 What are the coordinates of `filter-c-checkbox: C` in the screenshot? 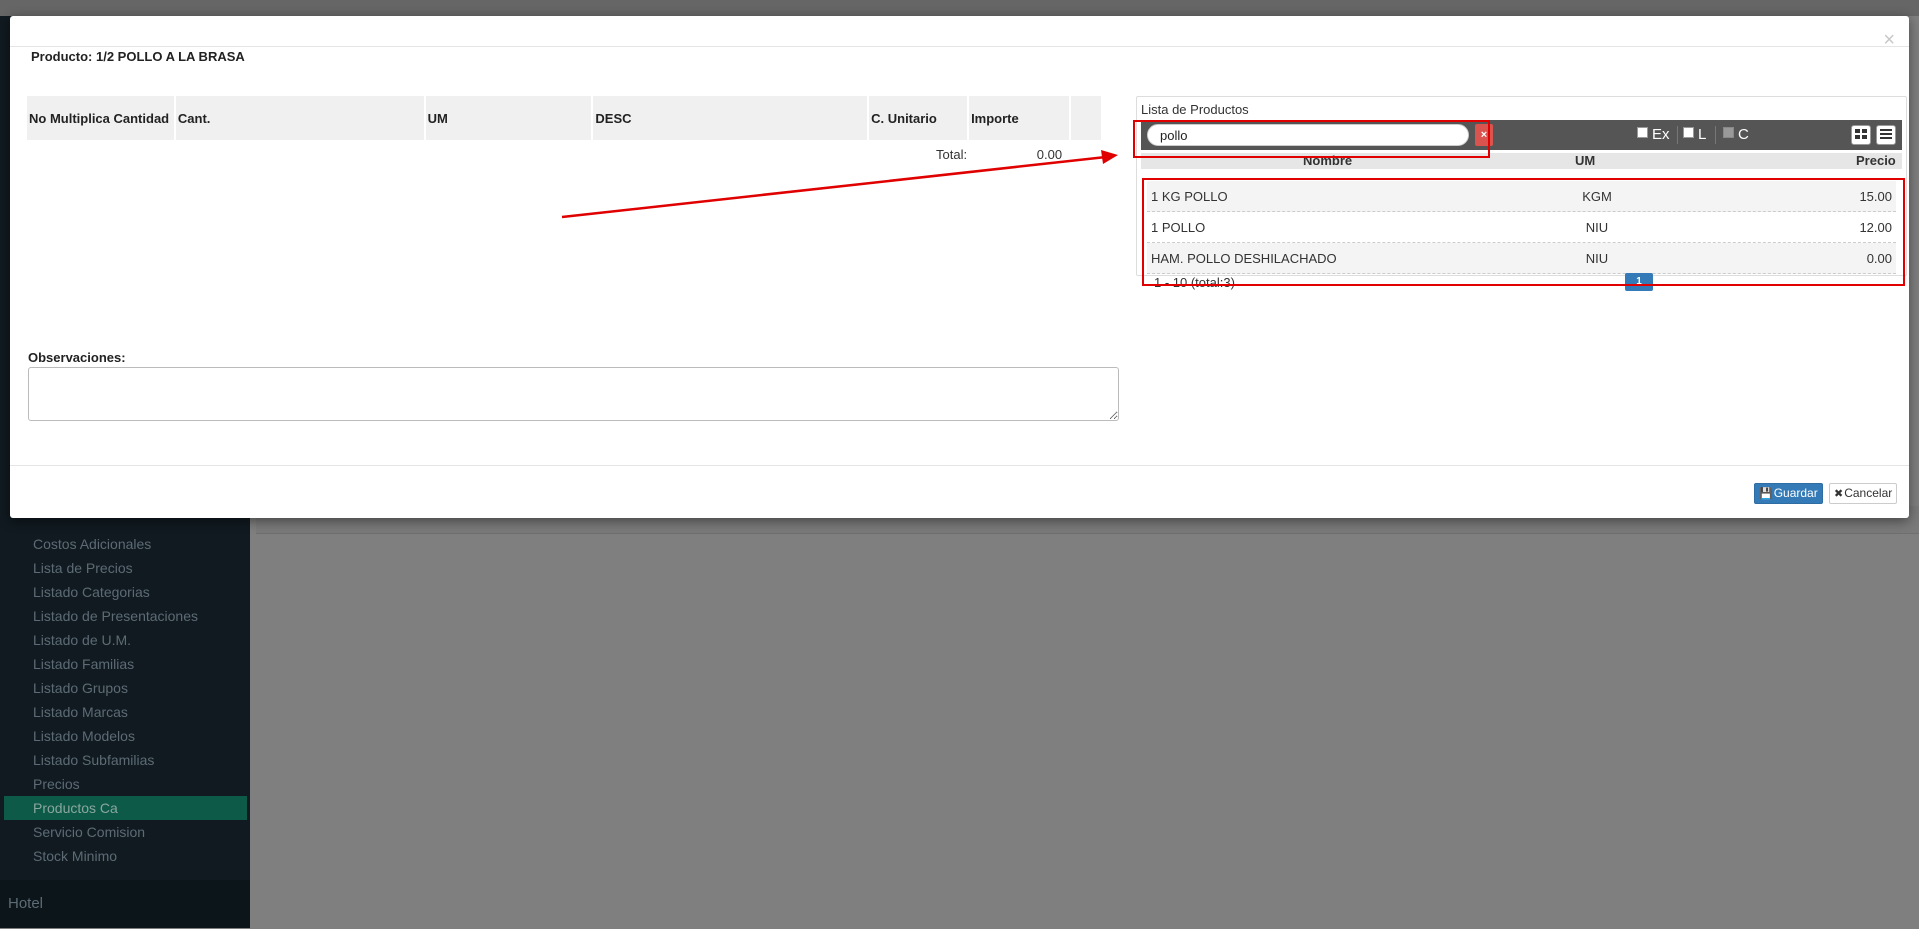 It's located at (1736, 135).